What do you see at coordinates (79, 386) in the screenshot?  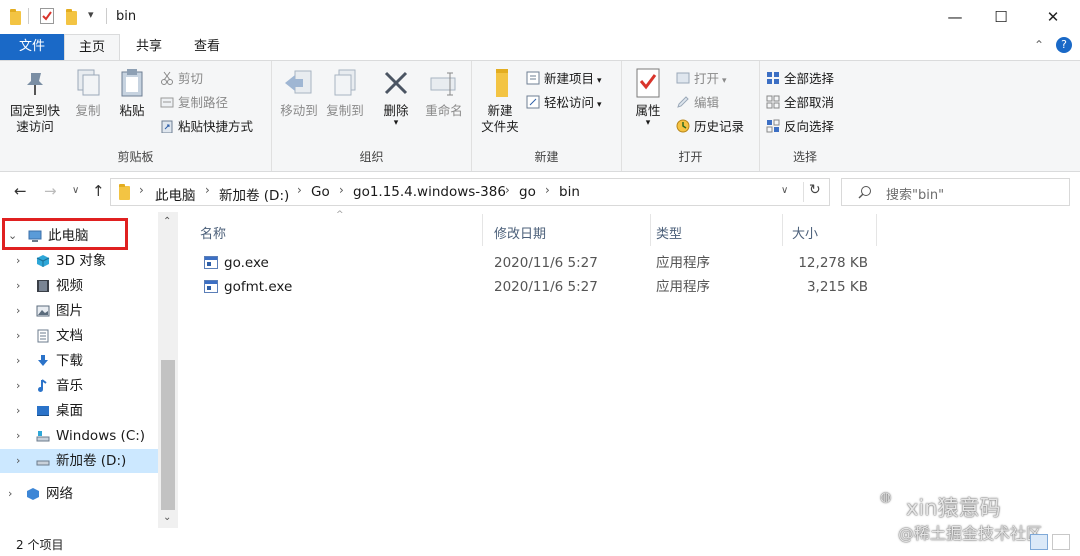 I see `nav-item-music: › 音乐` at bounding box center [79, 386].